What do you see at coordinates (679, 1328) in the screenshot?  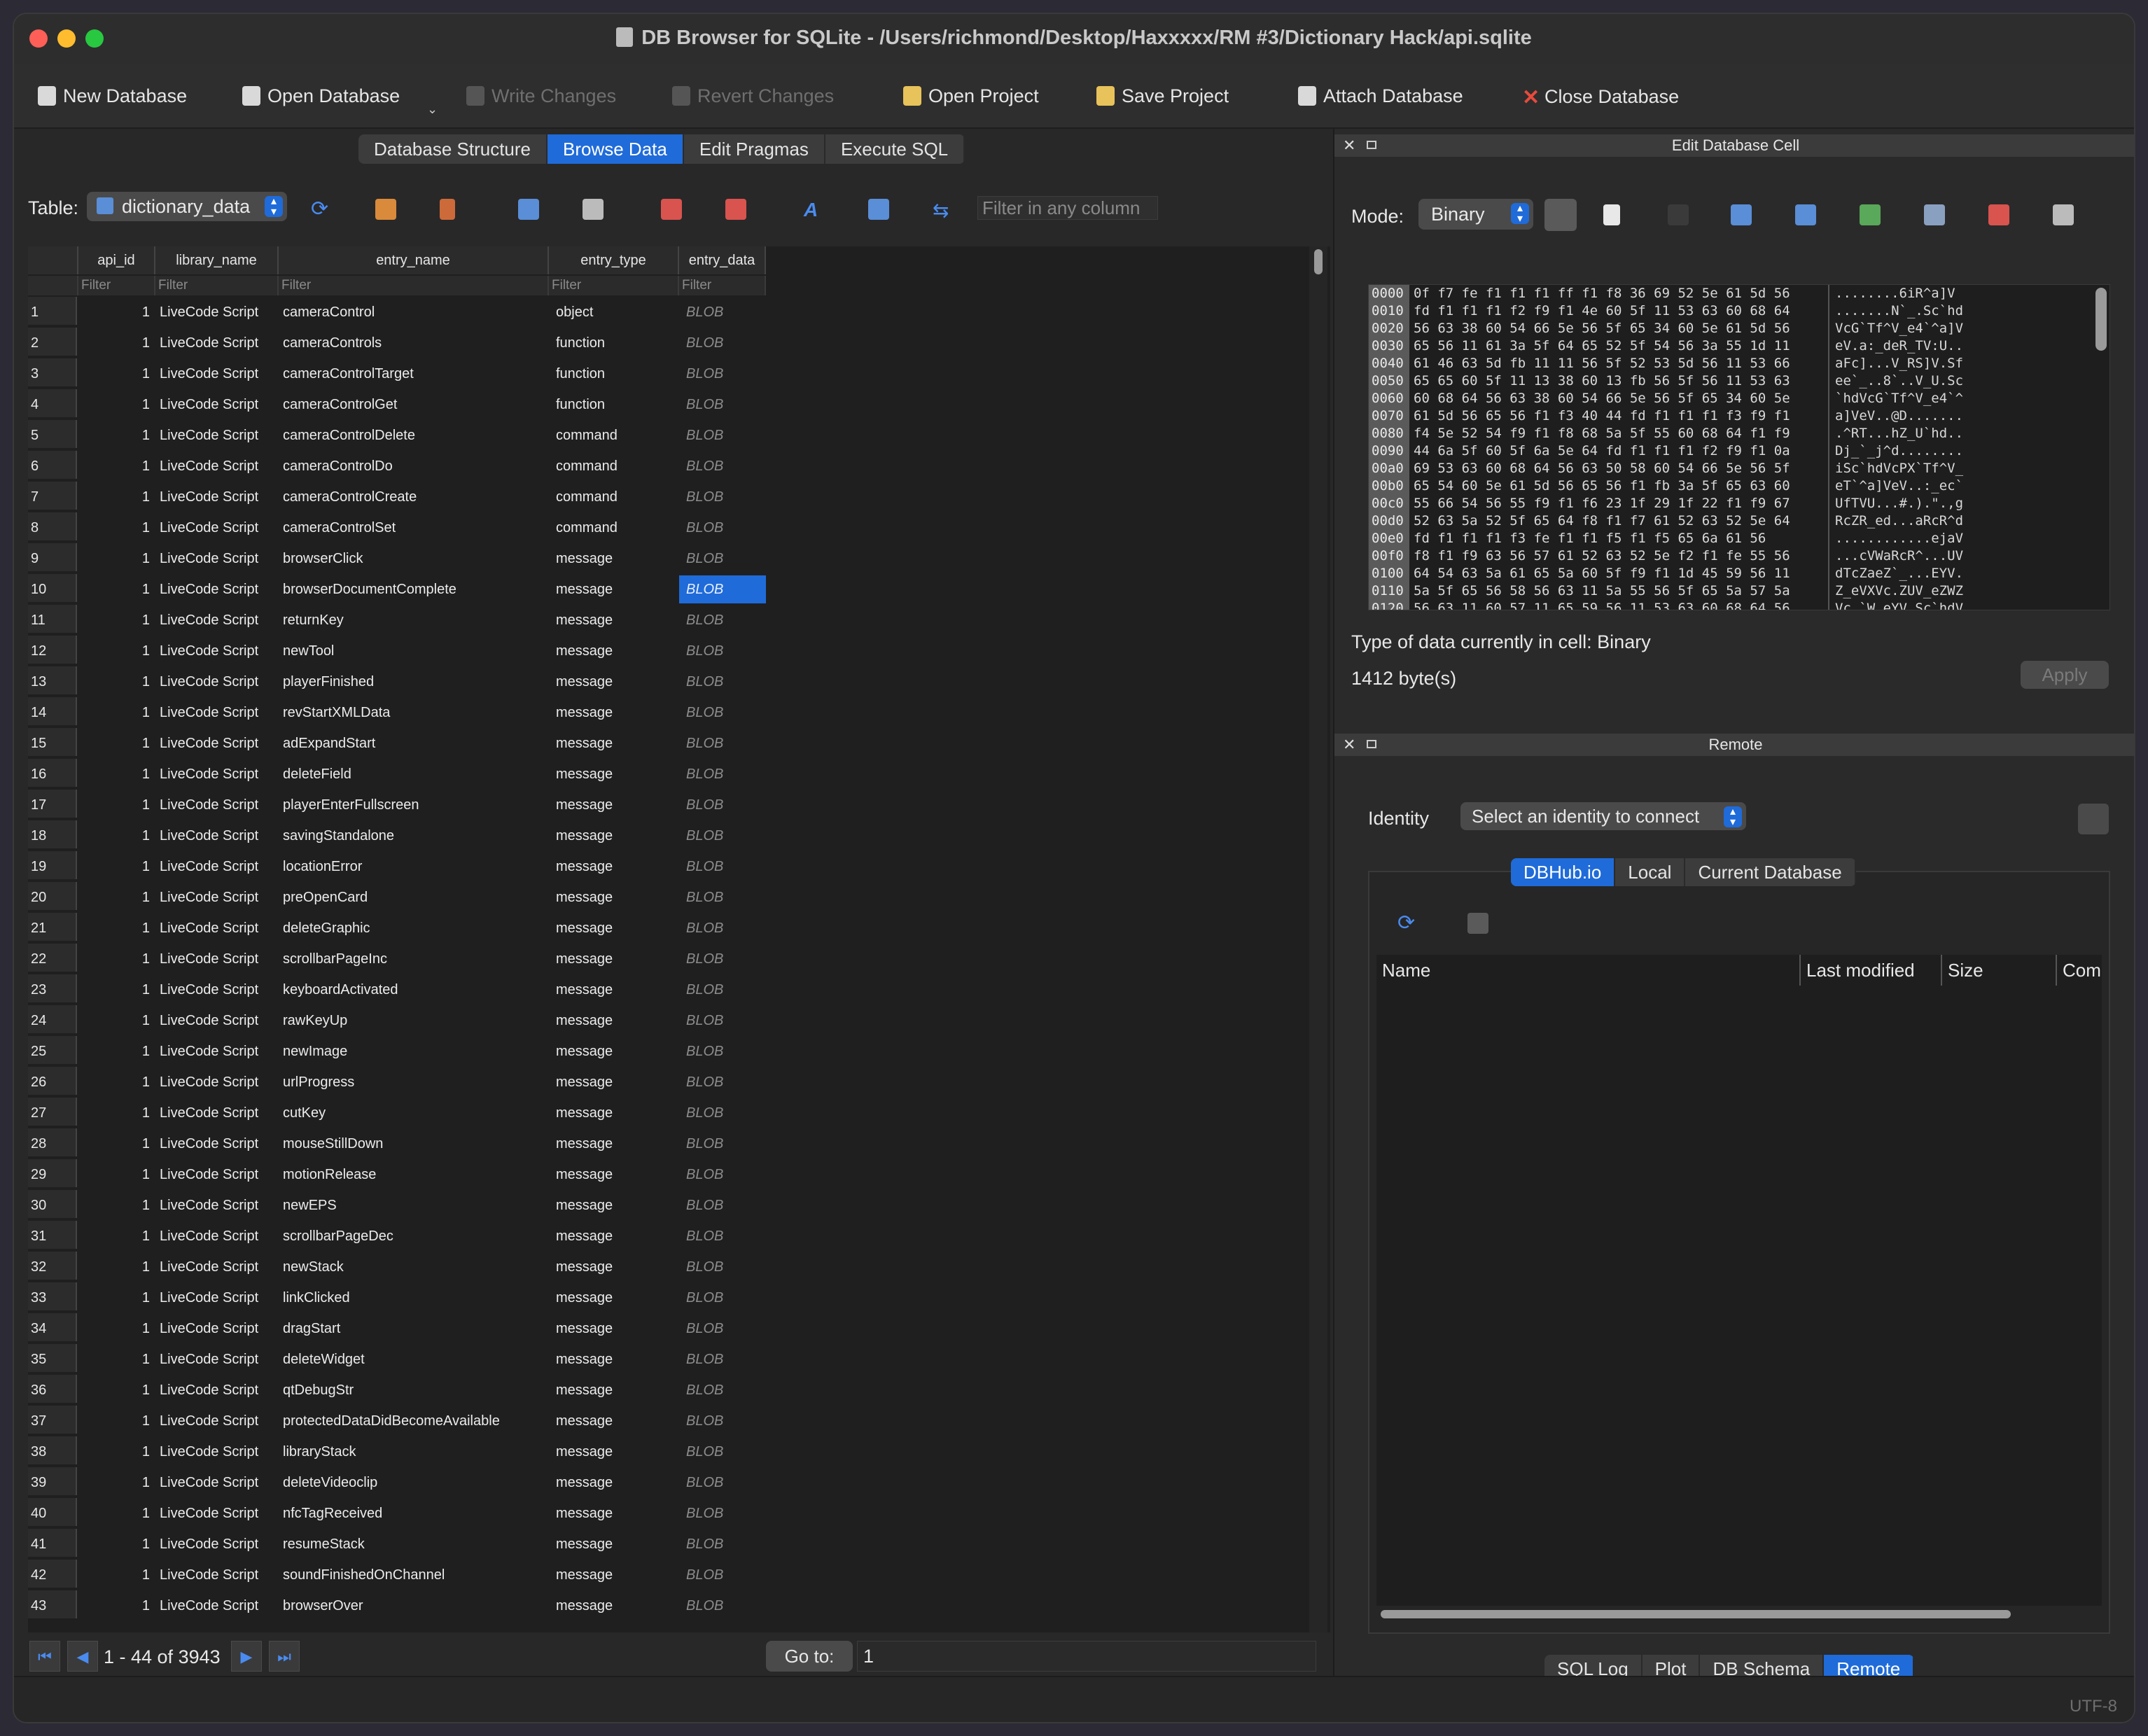 I see `table-row: 34 1 LiveCode Script dragStart message BLOB` at bounding box center [679, 1328].